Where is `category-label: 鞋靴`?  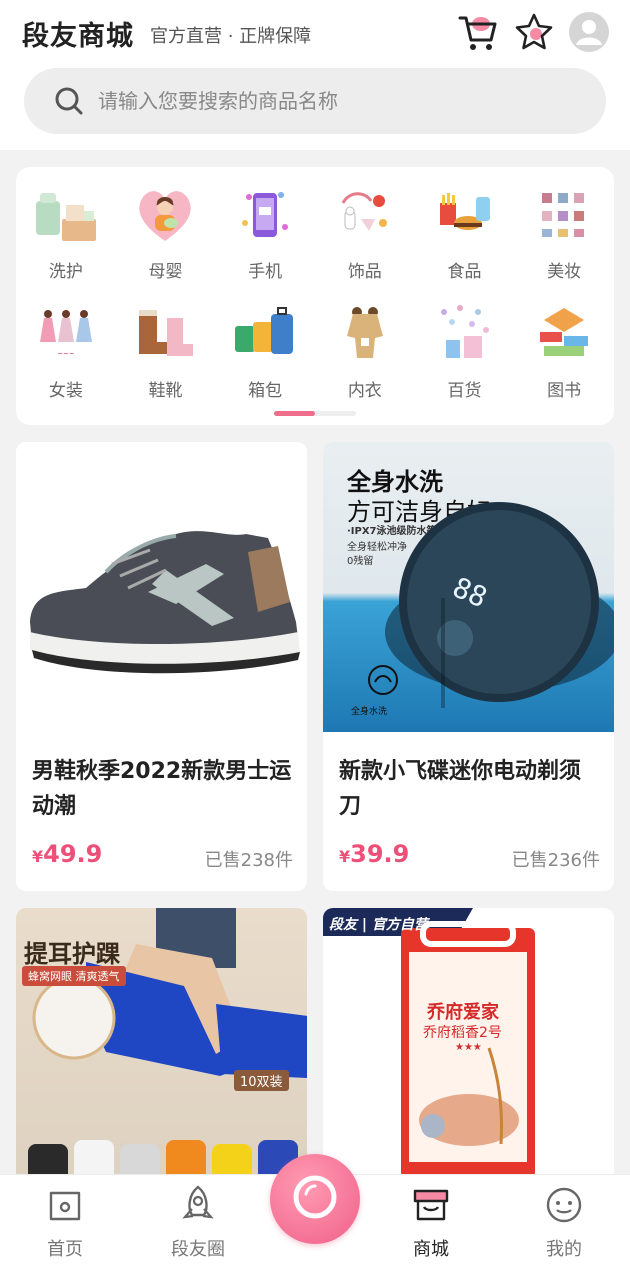
category-label: 鞋靴 is located at coordinates (165, 391).